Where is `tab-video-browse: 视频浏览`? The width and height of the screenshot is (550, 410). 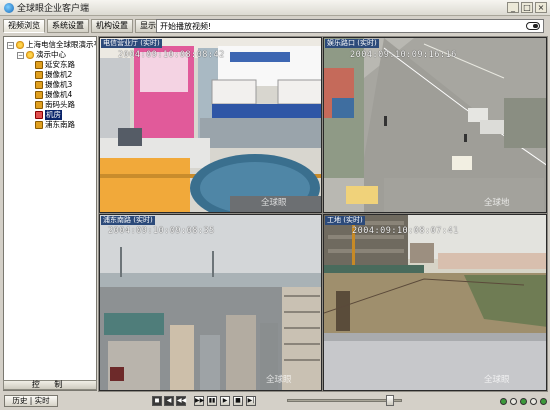
tab-video-browse: 视频浏览 is located at coordinates (24, 26).